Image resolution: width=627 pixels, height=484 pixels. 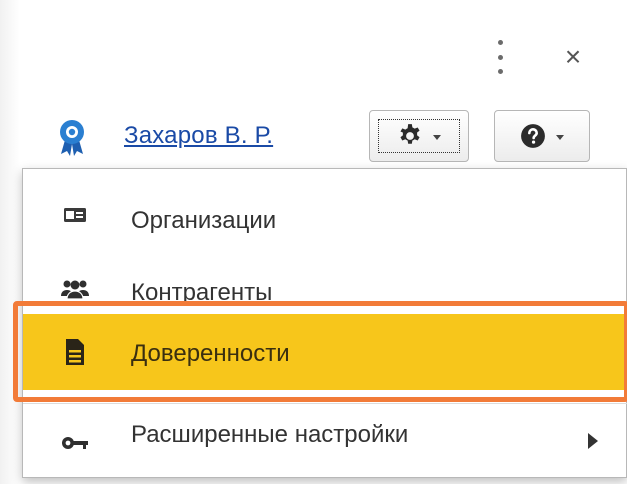 What do you see at coordinates (75, 443) in the screenshot?
I see `key-icon` at bounding box center [75, 443].